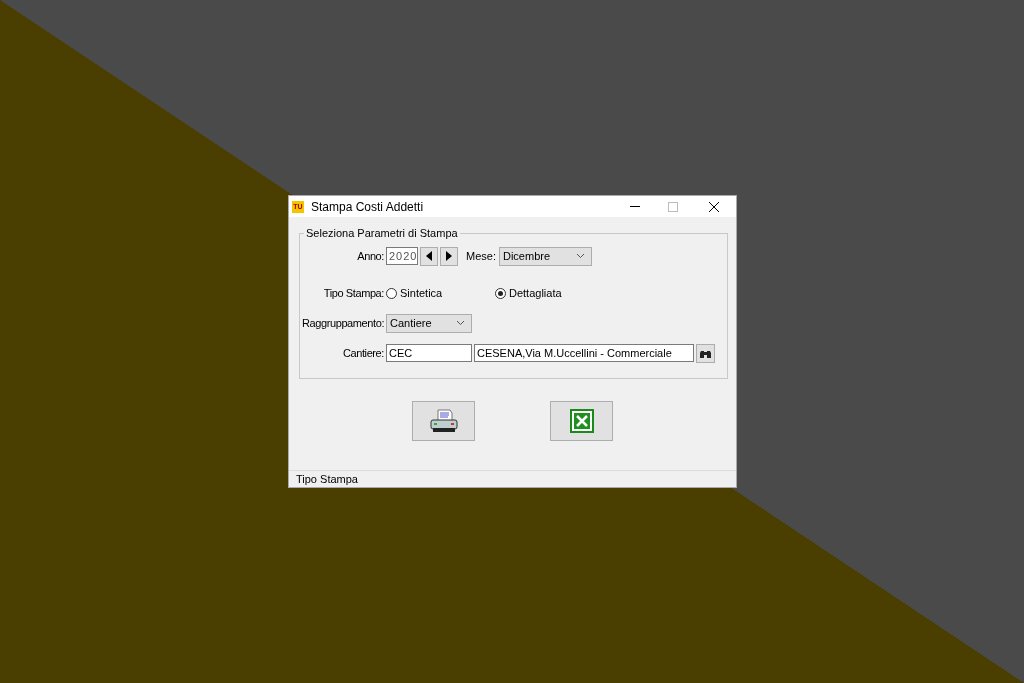 This screenshot has width=1024, height=683. What do you see at coordinates (370, 256) in the screenshot?
I see `field-label: Anno:` at bounding box center [370, 256].